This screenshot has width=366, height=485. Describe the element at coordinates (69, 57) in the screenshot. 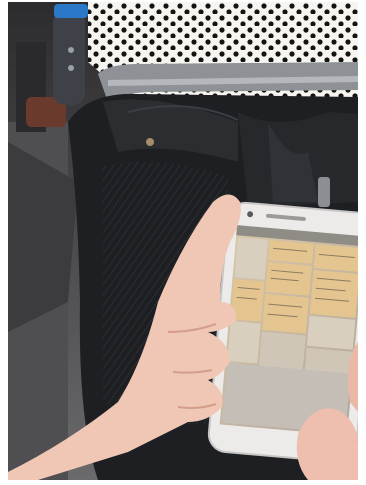

I see `seat-handle` at that location.